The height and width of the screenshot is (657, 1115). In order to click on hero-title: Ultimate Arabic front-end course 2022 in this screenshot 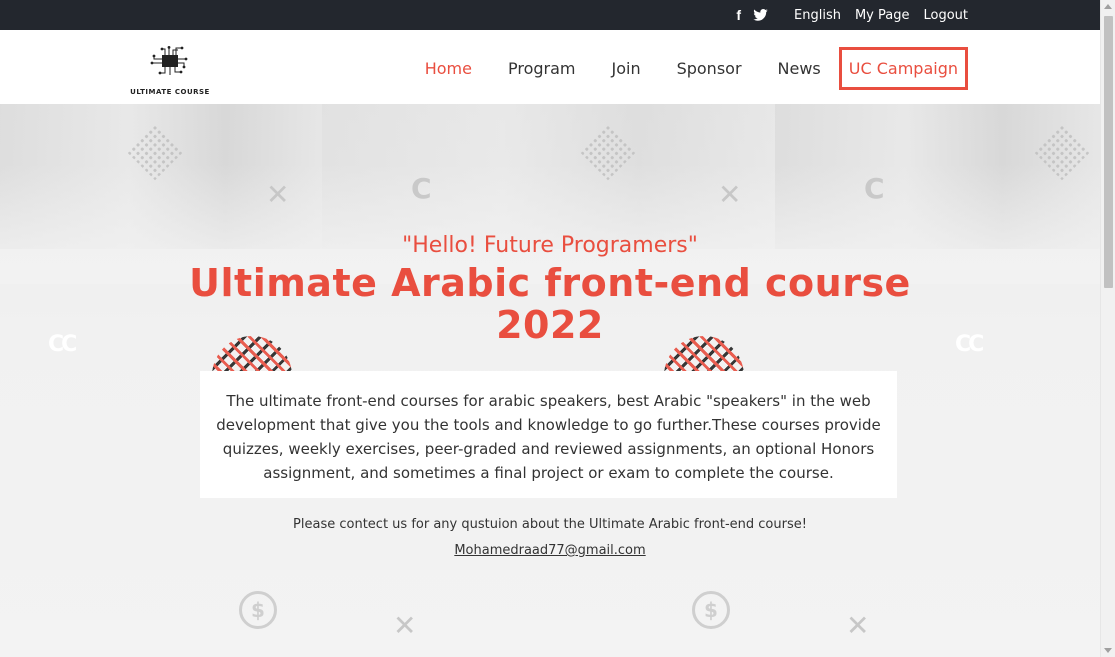, I will do `click(550, 304)`.